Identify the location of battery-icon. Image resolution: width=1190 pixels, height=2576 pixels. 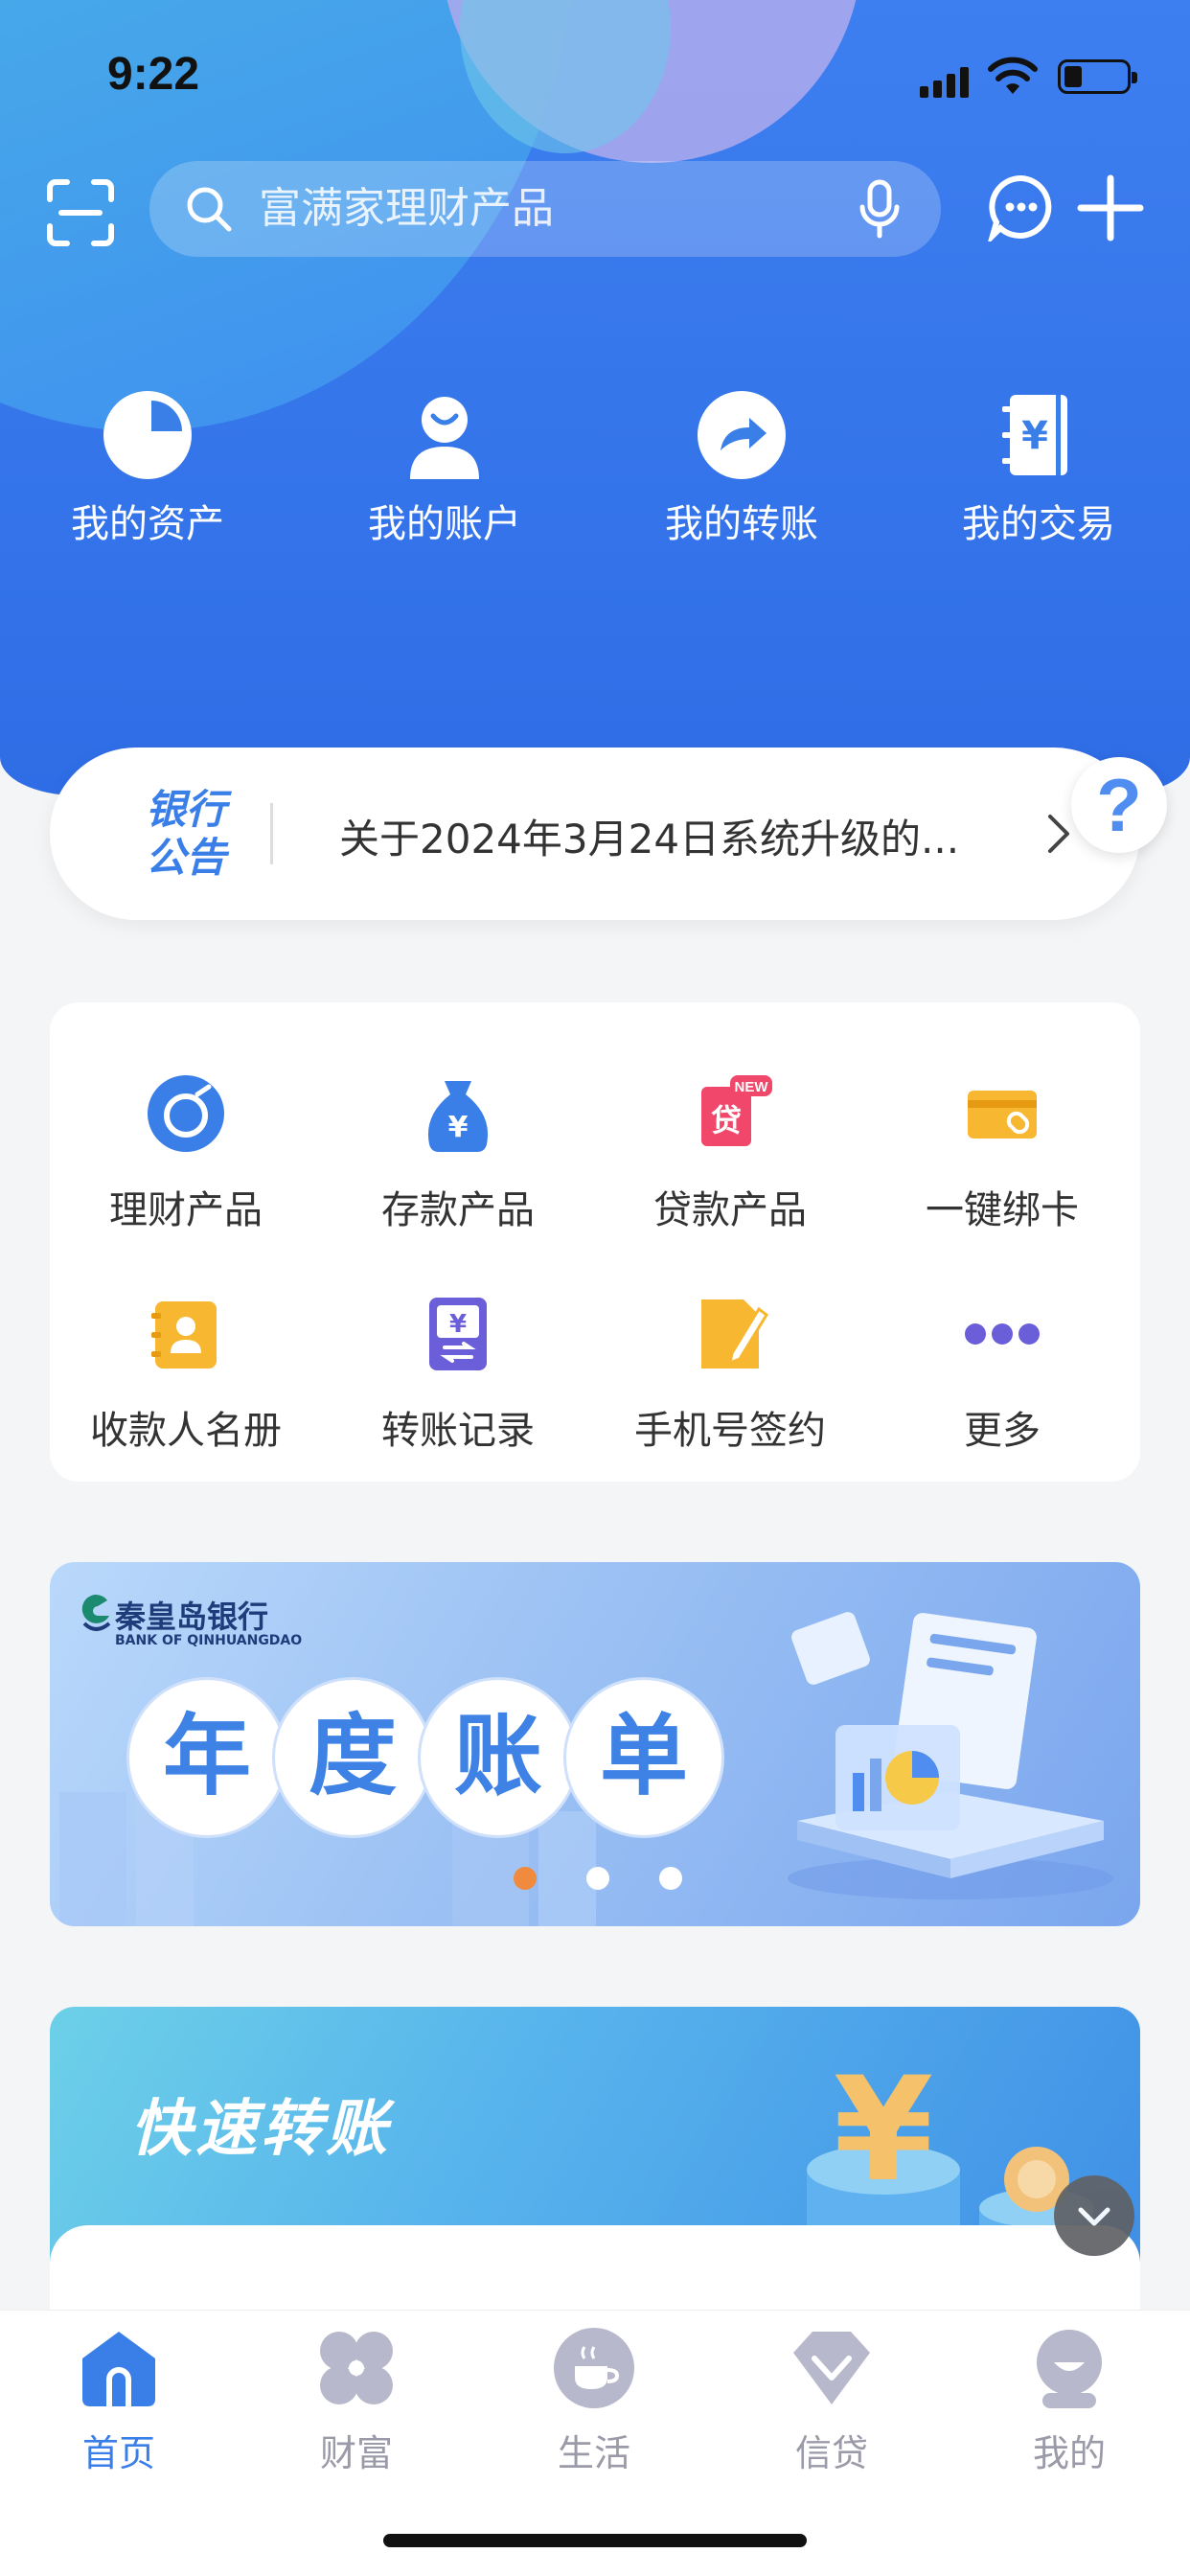
(1098, 76).